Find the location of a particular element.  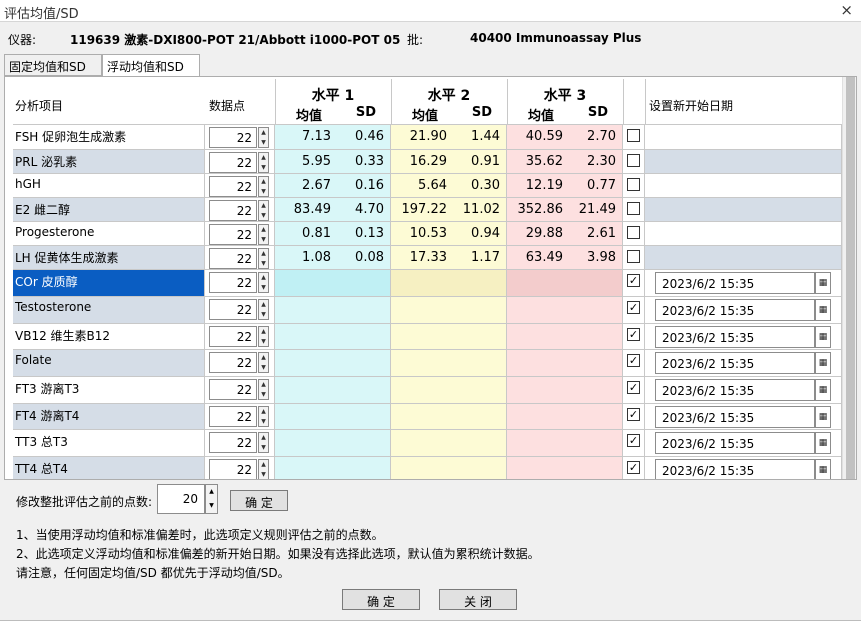

level3-mean: 29.88 is located at coordinates (538, 234).